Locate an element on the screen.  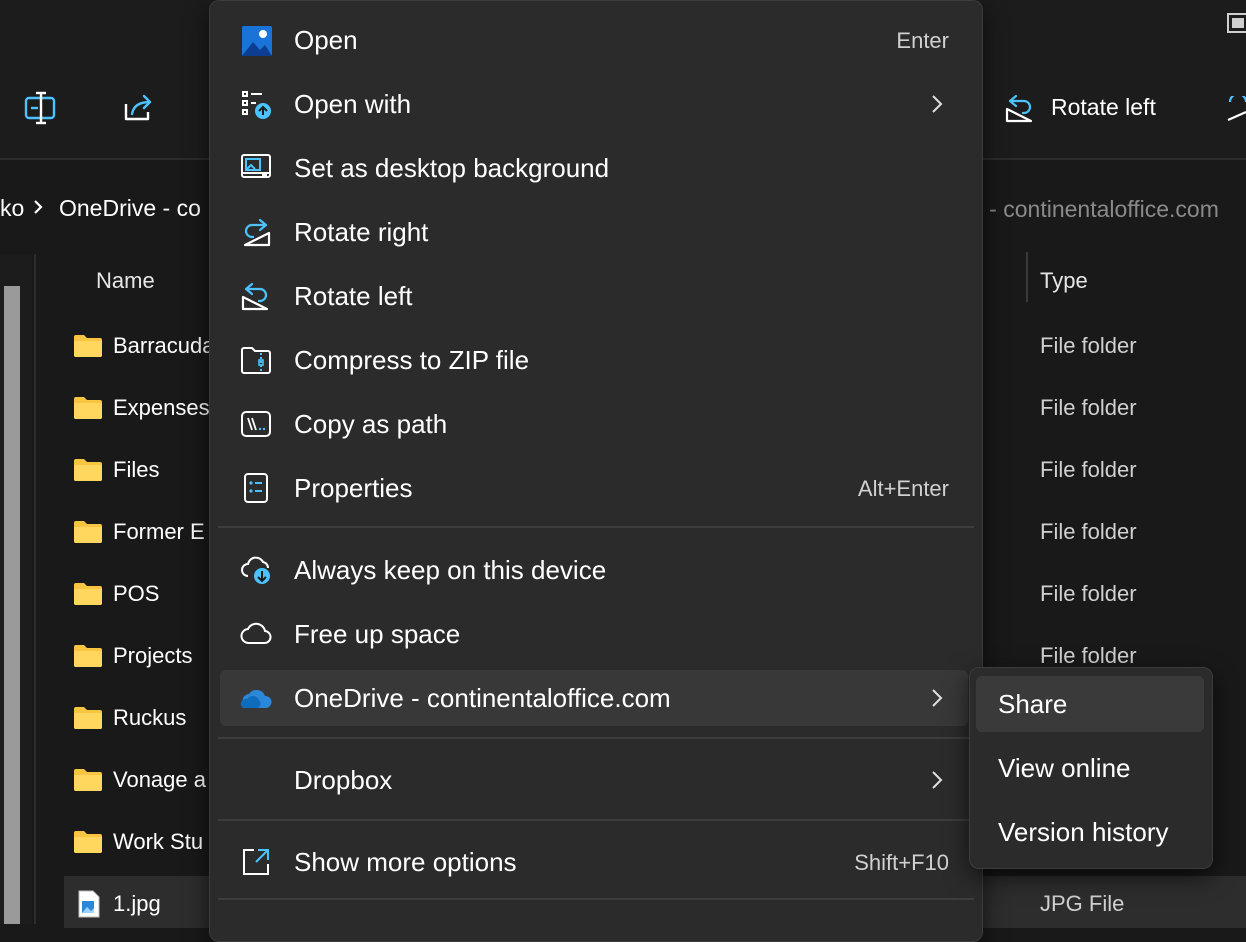
file-name: Files is located at coordinates (136, 469).